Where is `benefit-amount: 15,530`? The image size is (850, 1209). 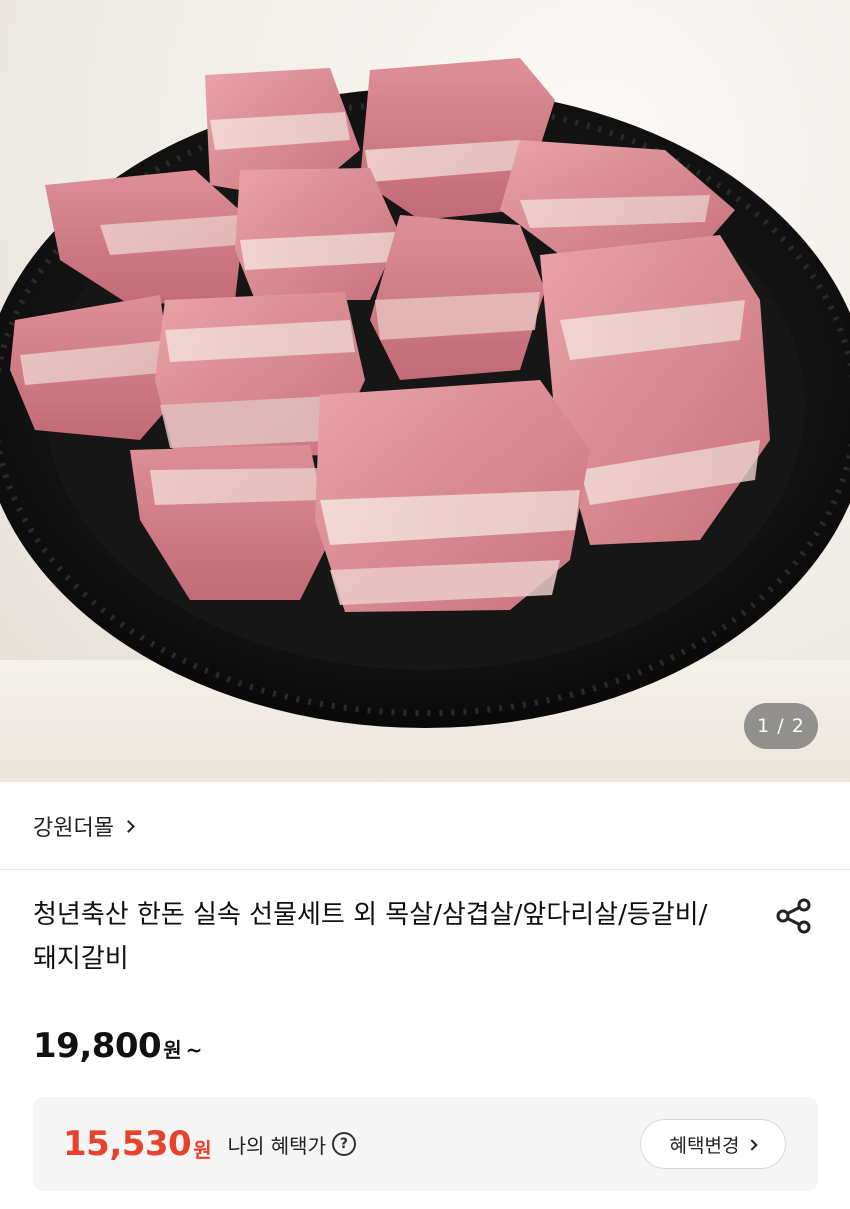
benefit-amount: 15,530 is located at coordinates (127, 1144).